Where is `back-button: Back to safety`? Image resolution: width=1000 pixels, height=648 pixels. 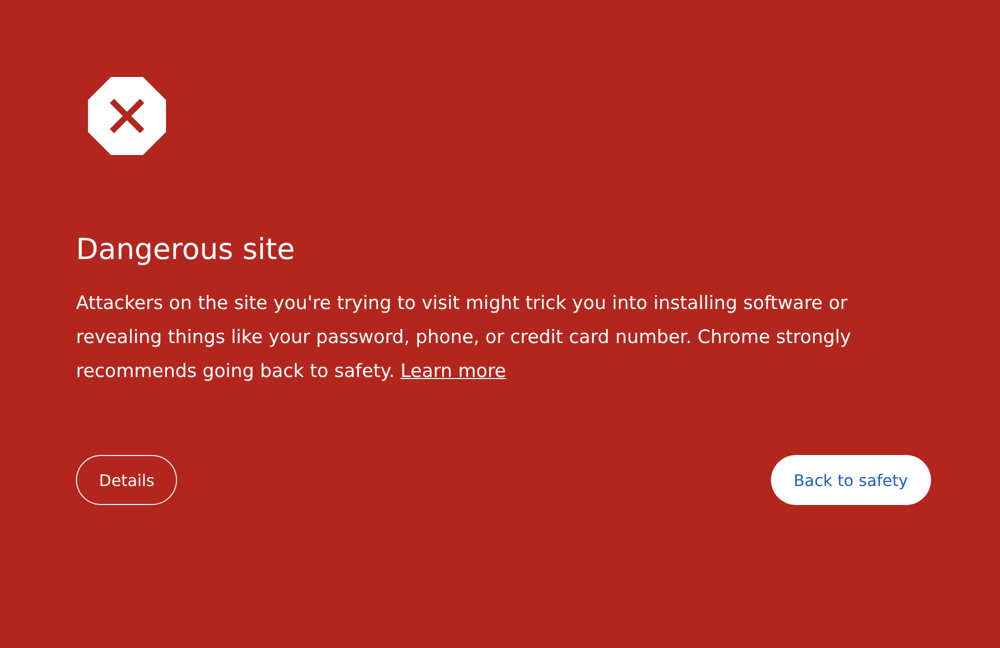
back-button: Back to safety is located at coordinates (850, 480).